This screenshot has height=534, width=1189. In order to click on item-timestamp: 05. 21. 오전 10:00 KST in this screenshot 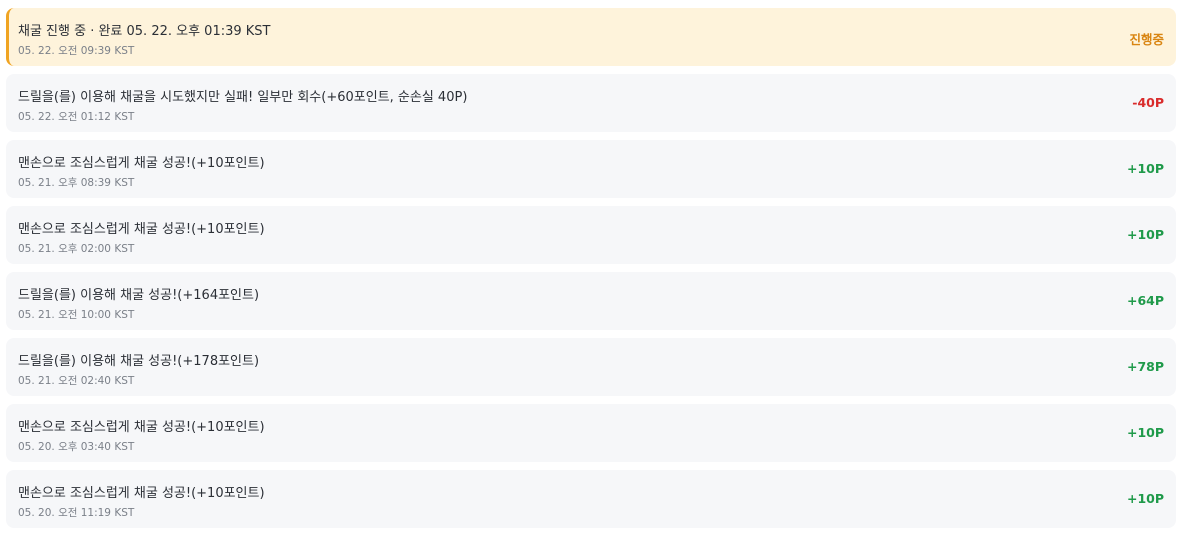, I will do `click(76, 315)`.